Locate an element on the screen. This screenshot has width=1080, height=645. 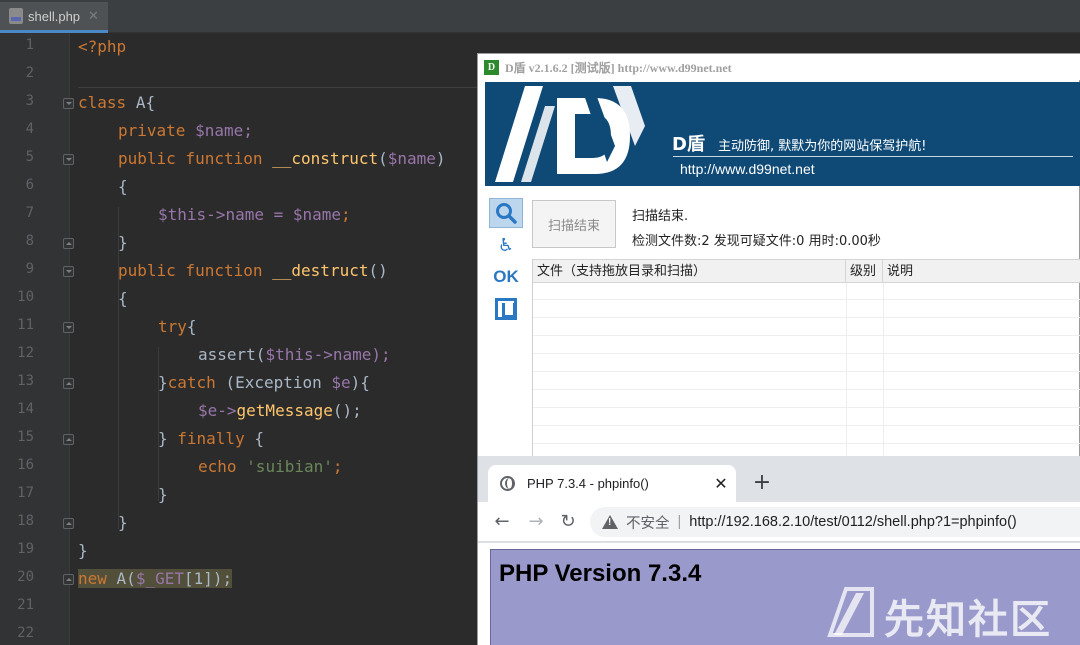
code-line-20: new A($_GET[1]); is located at coordinates (155, 579).